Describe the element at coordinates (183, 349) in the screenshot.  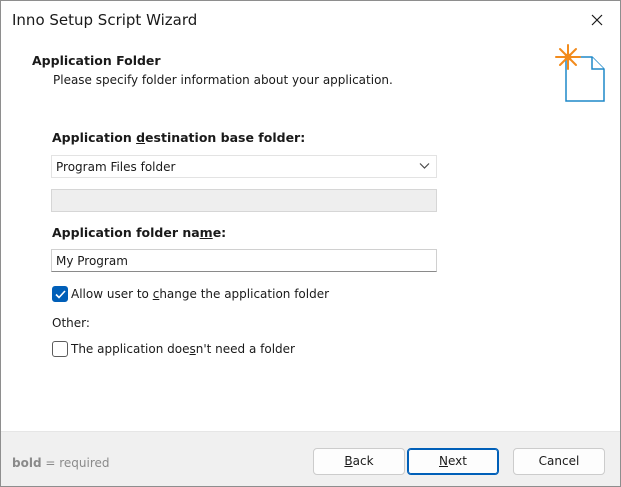
I see `no-folder-label: The application doesn't need a folder` at that location.